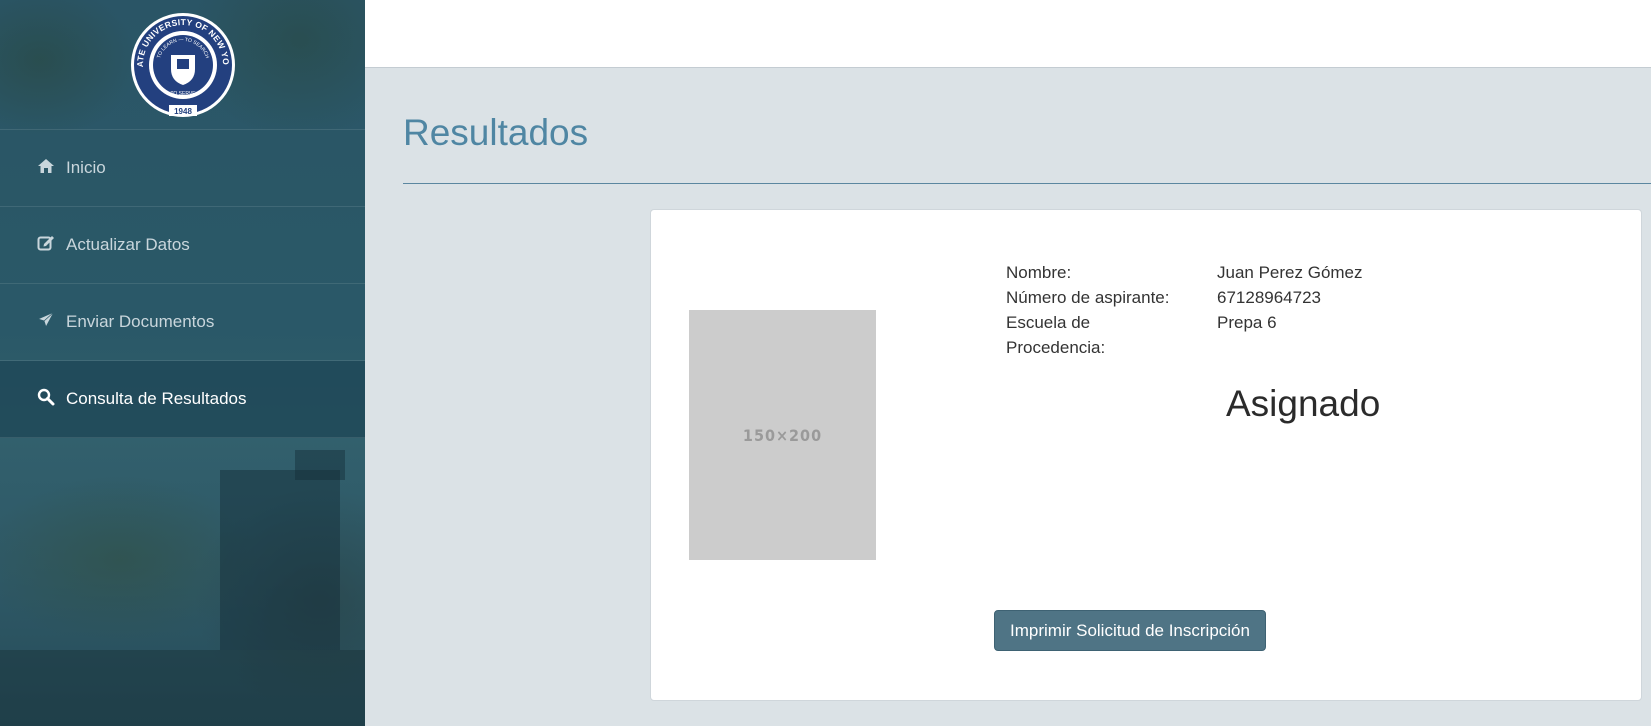 The height and width of the screenshot is (726, 1651). What do you see at coordinates (1130, 630) in the screenshot?
I see `print-enrollment-button: Imprimir Solicitud de Inscripción` at bounding box center [1130, 630].